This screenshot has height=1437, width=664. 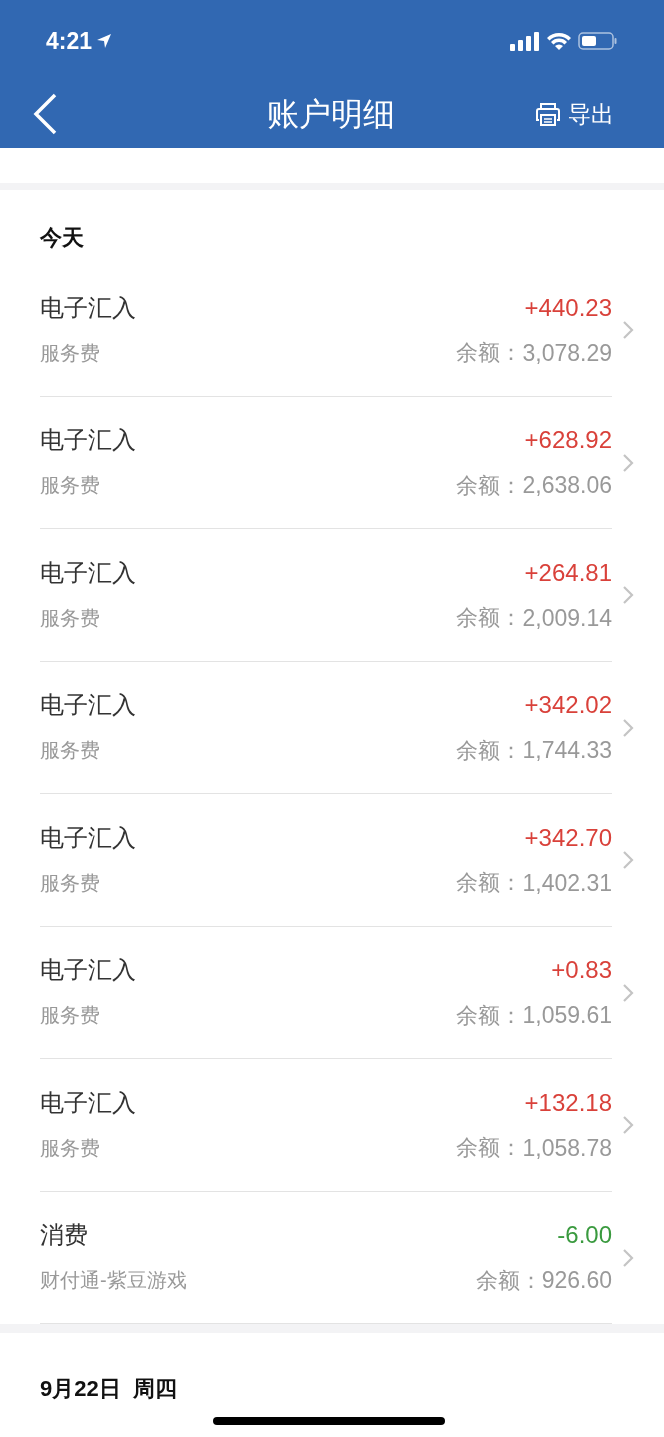 What do you see at coordinates (108, 1389) in the screenshot?
I see `section-header: 9月22日 周四` at bounding box center [108, 1389].